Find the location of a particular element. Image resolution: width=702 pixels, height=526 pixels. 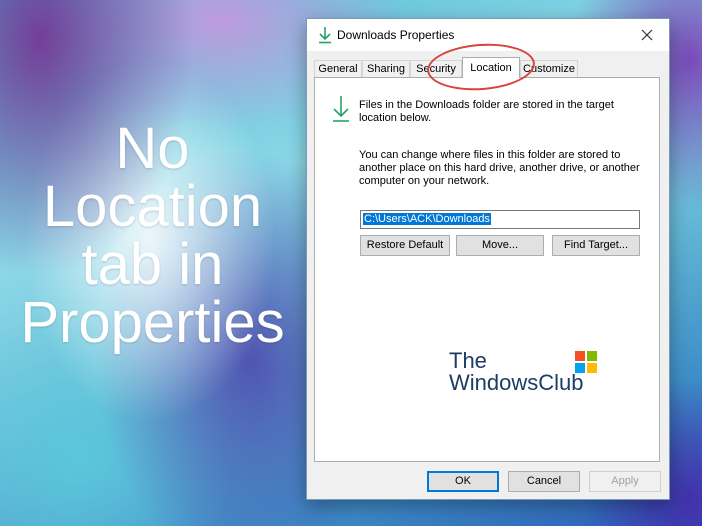

windows-logo-icon is located at coordinates (586, 362).